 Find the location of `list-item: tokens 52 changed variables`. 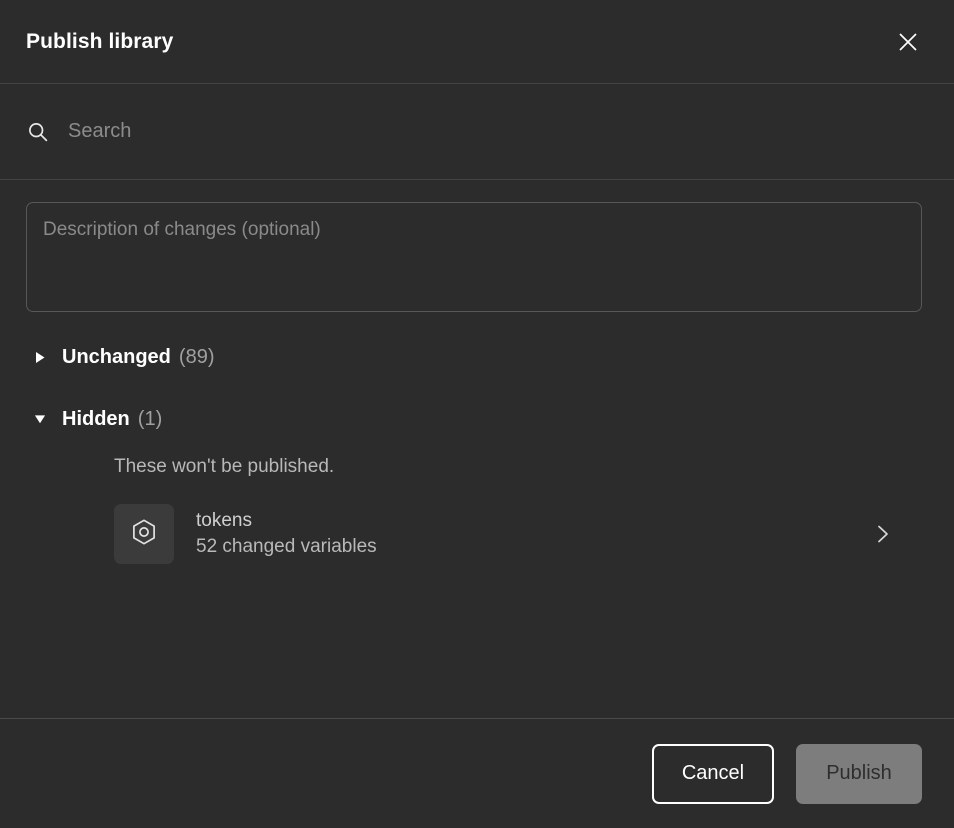

list-item: tokens 52 changed variables is located at coordinates (521, 534).